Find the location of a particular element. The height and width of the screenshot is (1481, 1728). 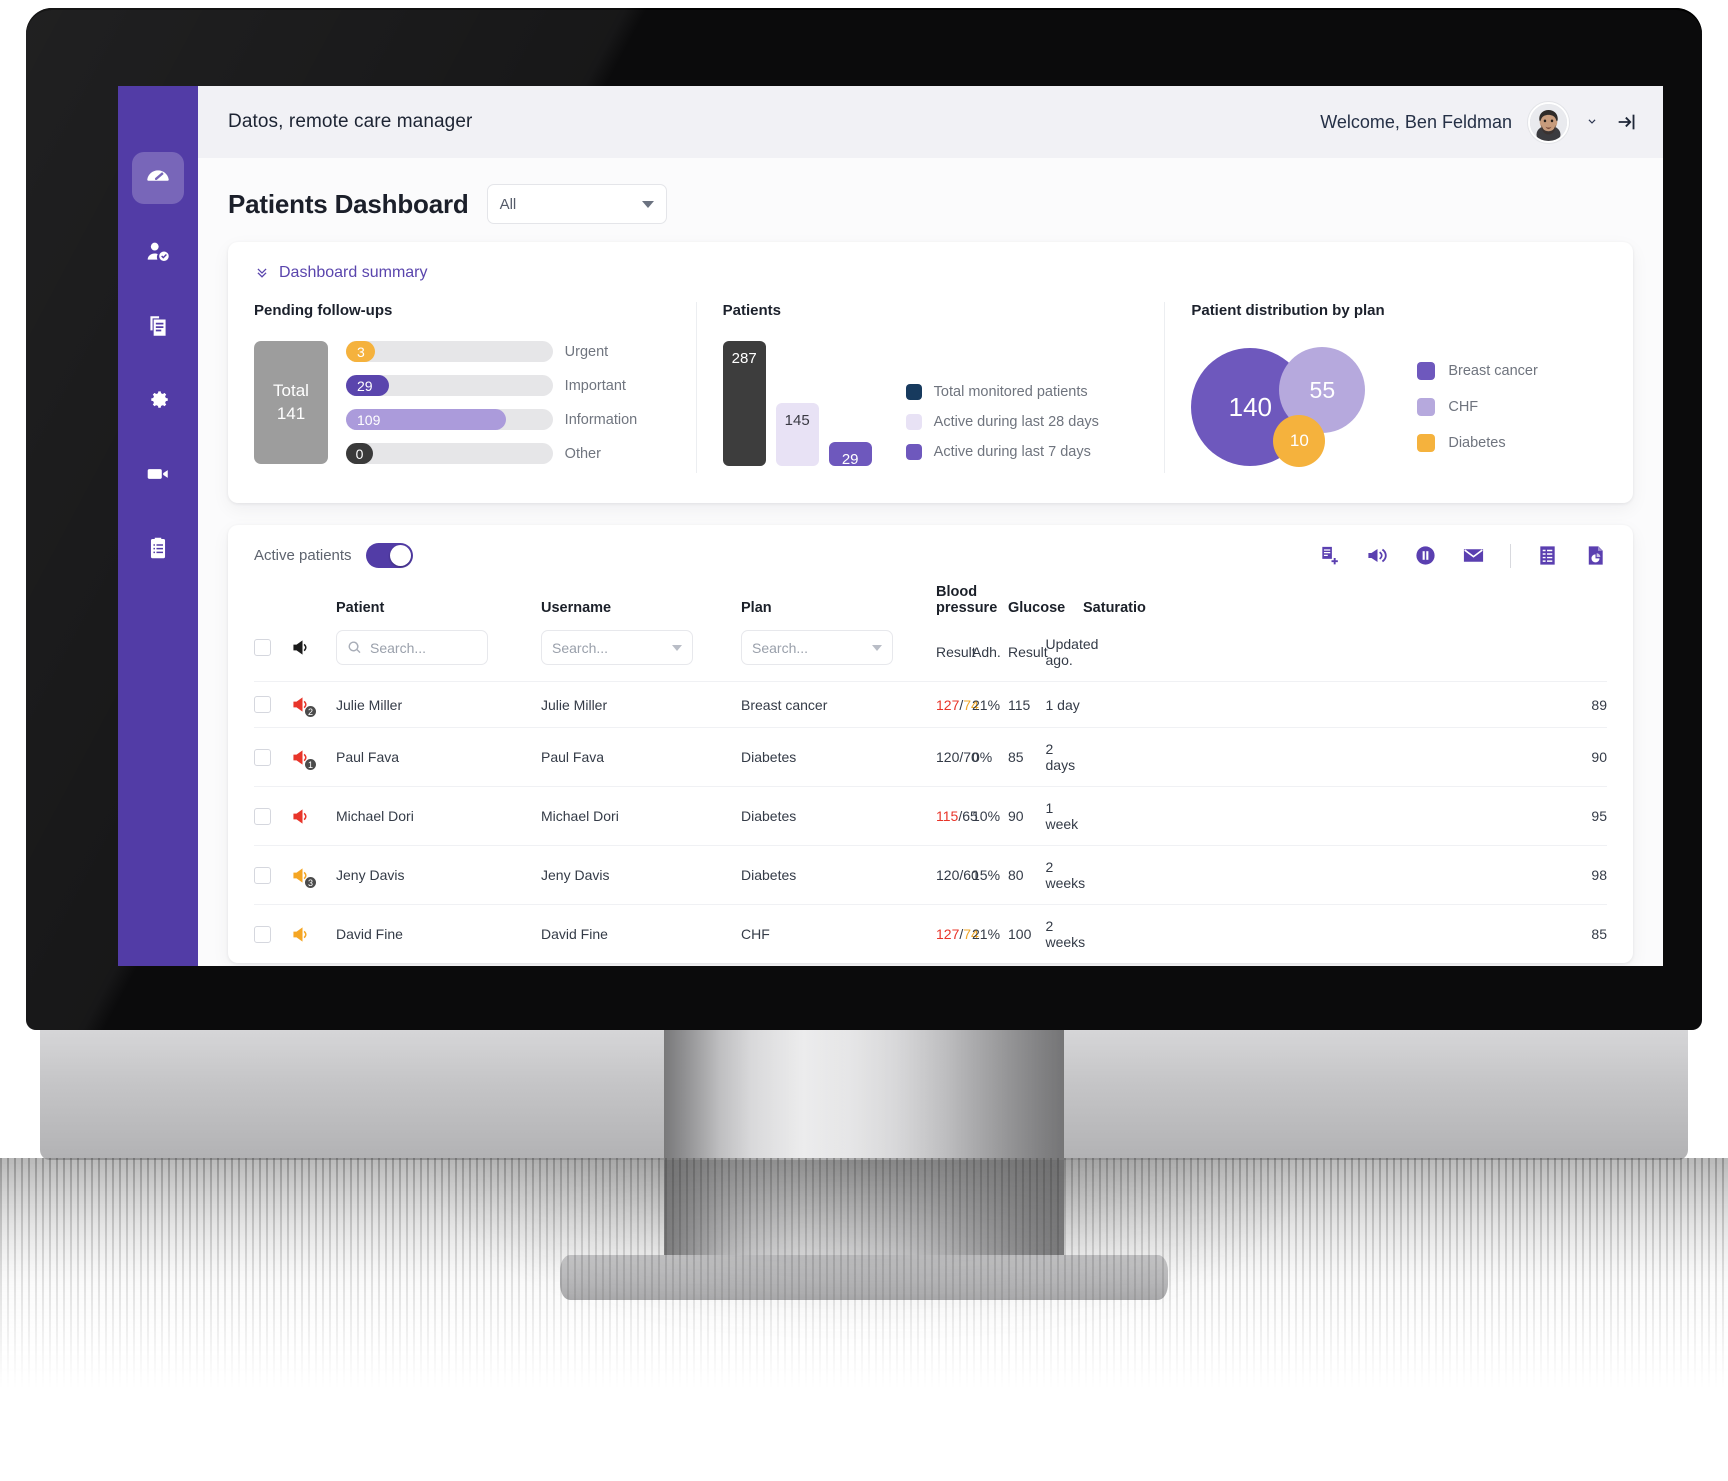

envelope-icon is located at coordinates (1473, 555).